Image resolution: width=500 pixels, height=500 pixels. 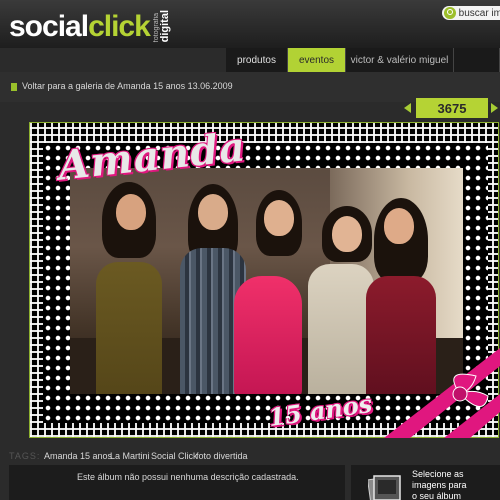 What do you see at coordinates (174, 456) in the screenshot?
I see `tag-link: Social Click` at bounding box center [174, 456].